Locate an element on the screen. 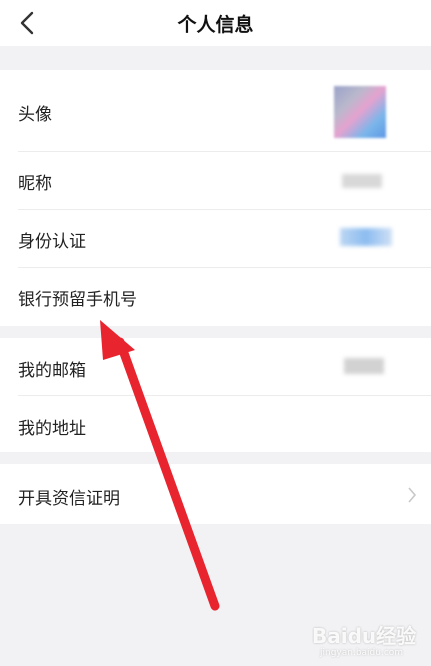 The image size is (431, 666). watermark-url-text: jingyan.baidu.com is located at coordinates (362, 653).